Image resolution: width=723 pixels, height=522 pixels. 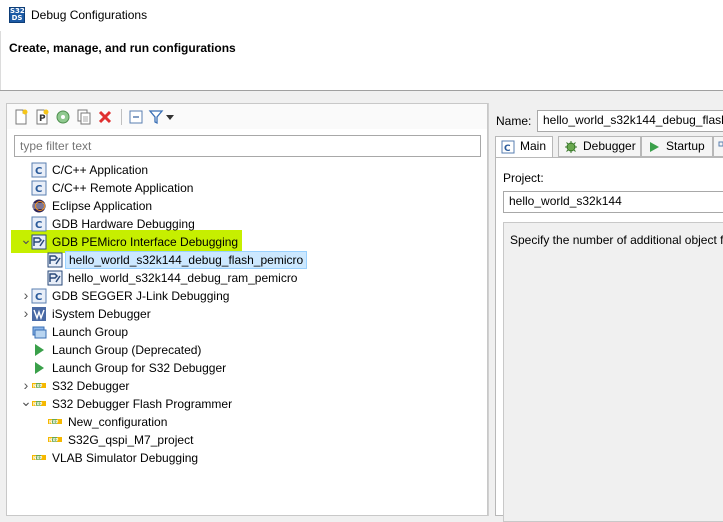 What do you see at coordinates (361, 60) in the screenshot?
I see `dialog-header: Create, manage, and run configurations` at bounding box center [361, 60].